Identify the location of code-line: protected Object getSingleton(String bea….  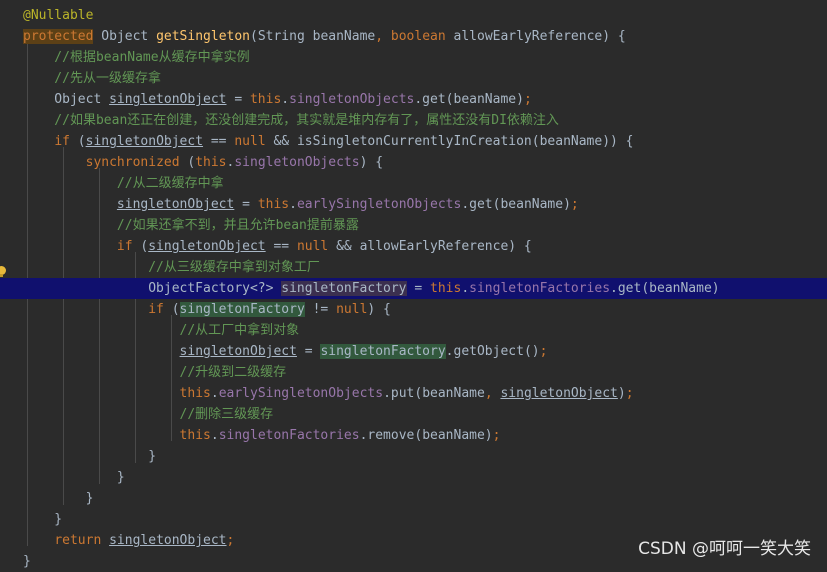
(413, 36).